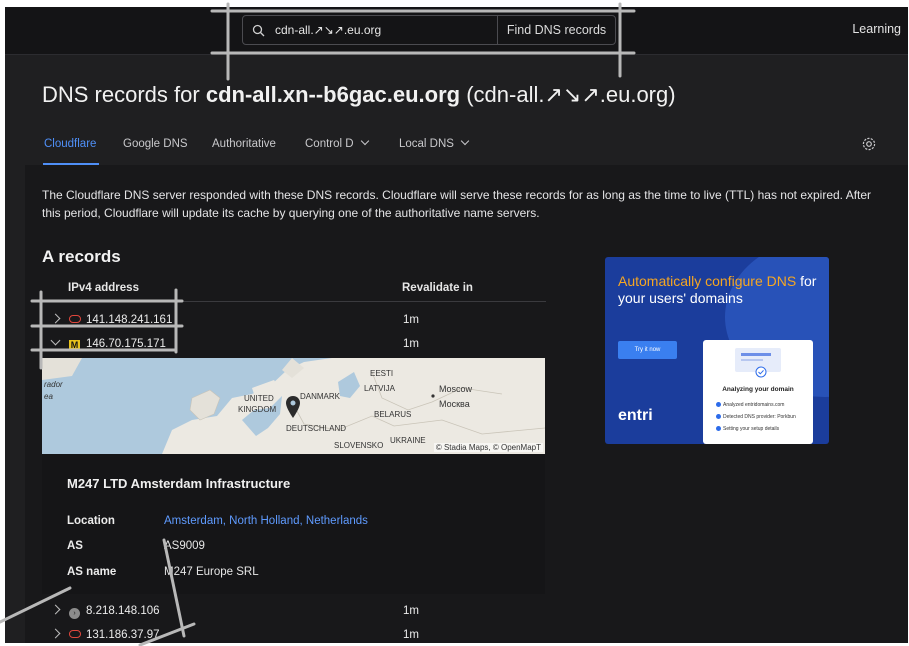 The height and width of the screenshot is (646, 909). Describe the element at coordinates (126, 344) in the screenshot. I see `ip-address: 146.70.175.171` at that location.